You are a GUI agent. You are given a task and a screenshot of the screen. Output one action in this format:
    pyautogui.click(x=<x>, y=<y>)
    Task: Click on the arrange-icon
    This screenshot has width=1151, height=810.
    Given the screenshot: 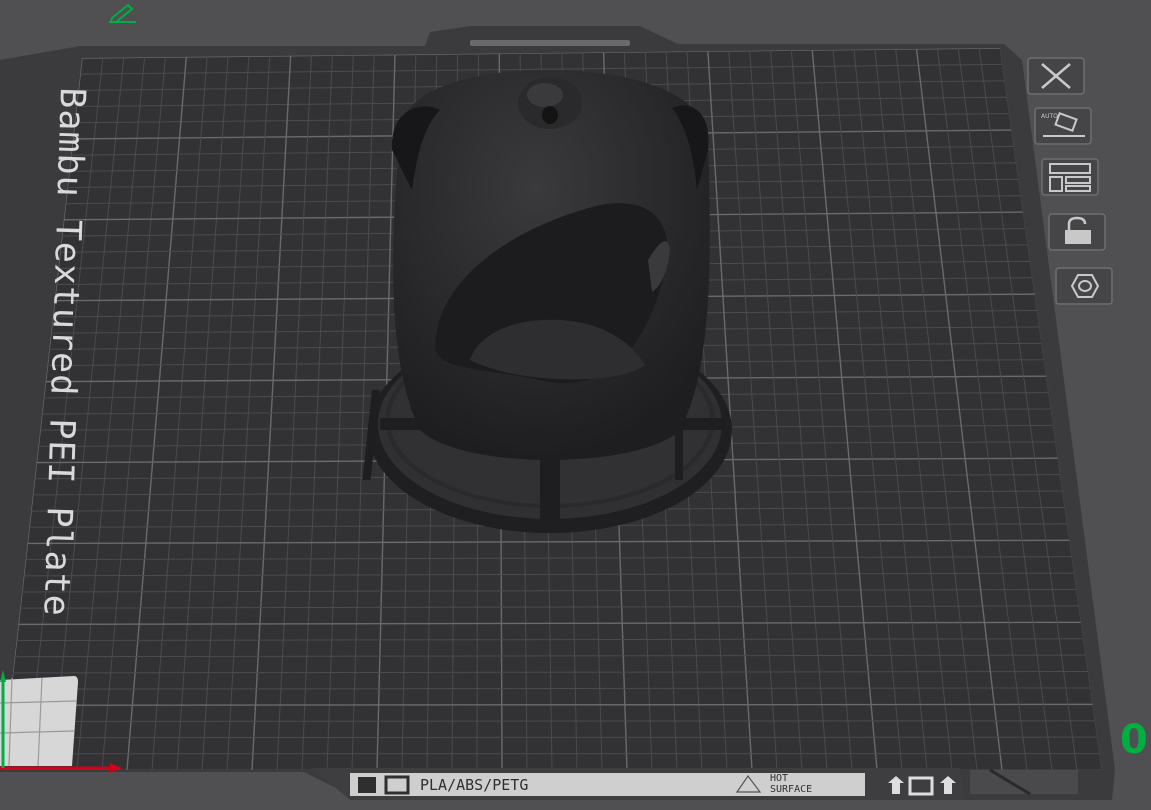 What is the action you would take?
    pyautogui.click(x=1070, y=177)
    